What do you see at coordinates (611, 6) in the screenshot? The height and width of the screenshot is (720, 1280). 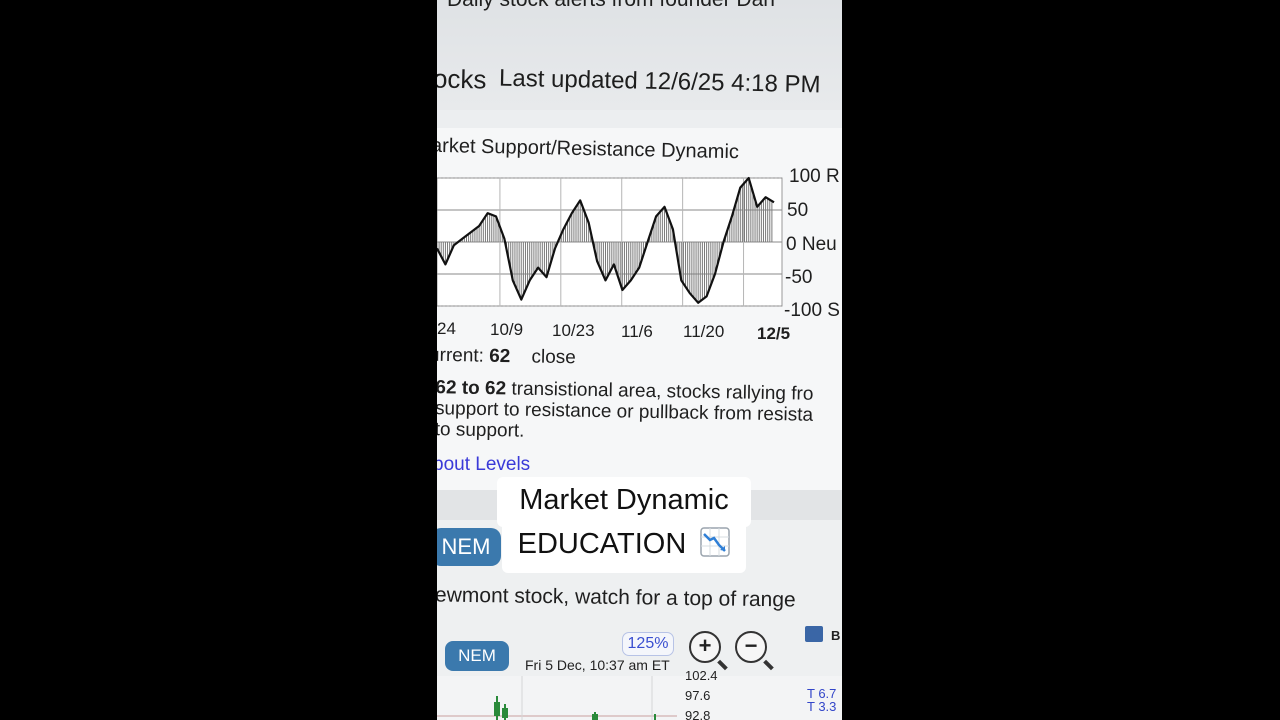 I see `alerts-banner: Daily stock alerts from founder Dan` at bounding box center [611, 6].